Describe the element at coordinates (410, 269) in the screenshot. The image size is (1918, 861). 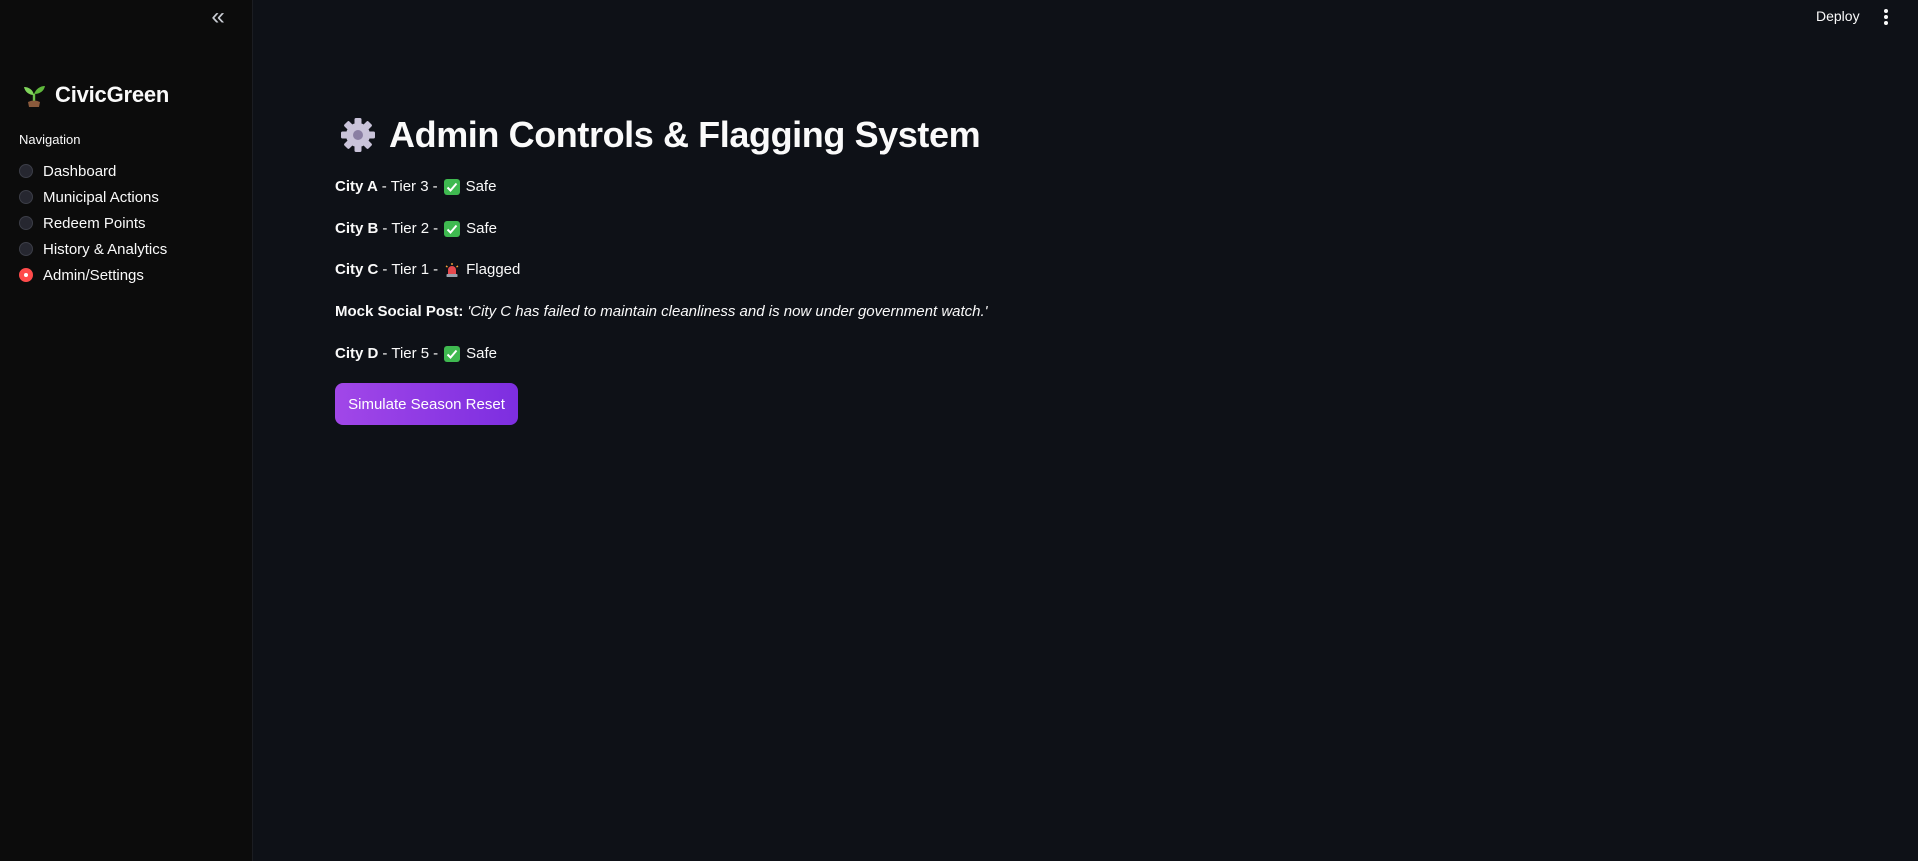
I see `city-tier: Tier 1` at that location.